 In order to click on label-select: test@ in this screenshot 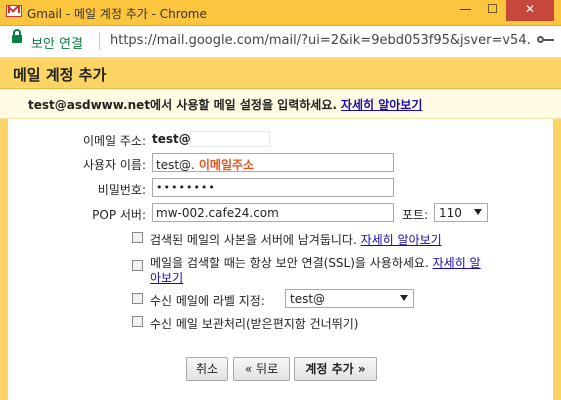, I will do `click(349, 298)`.